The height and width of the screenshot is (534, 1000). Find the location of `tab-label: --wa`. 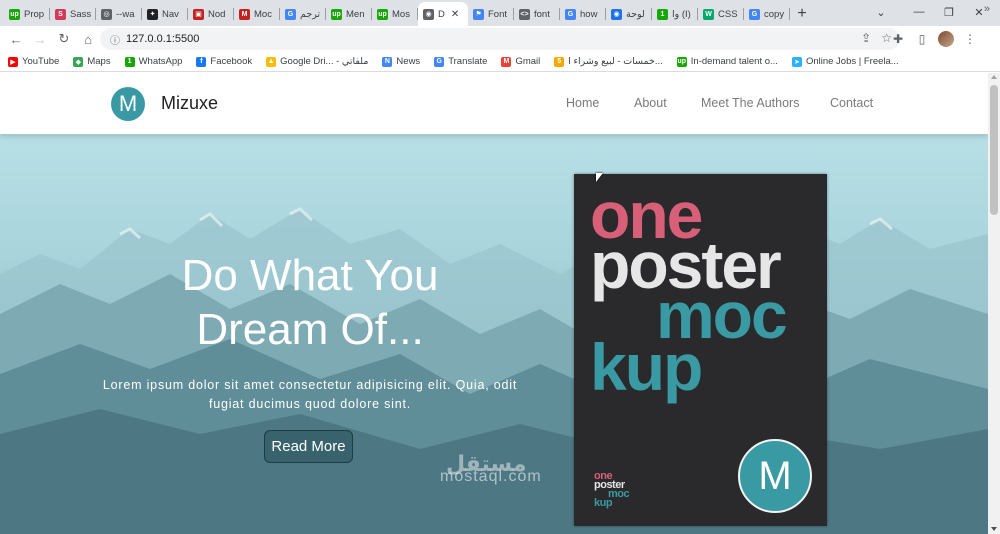

tab-label: --wa is located at coordinates (125, 14).